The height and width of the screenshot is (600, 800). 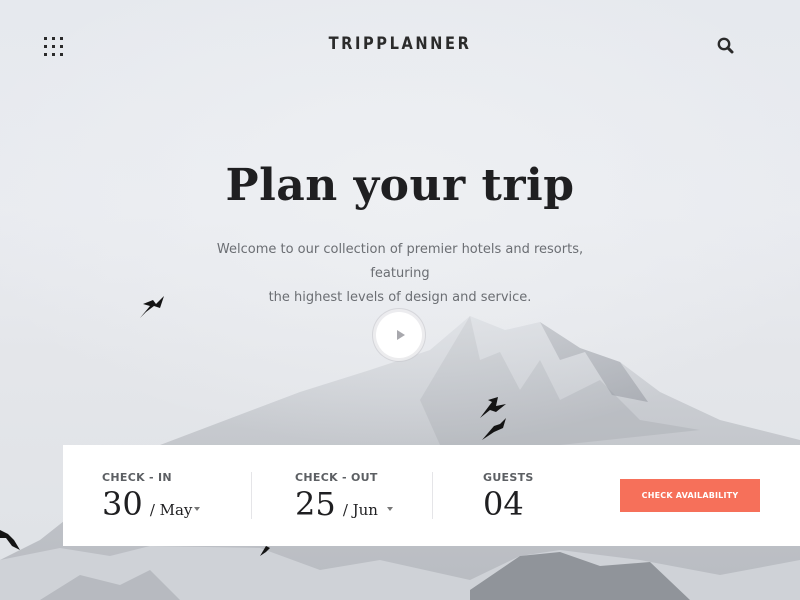 I want to click on check-out-day: 25, so click(x=315, y=504).